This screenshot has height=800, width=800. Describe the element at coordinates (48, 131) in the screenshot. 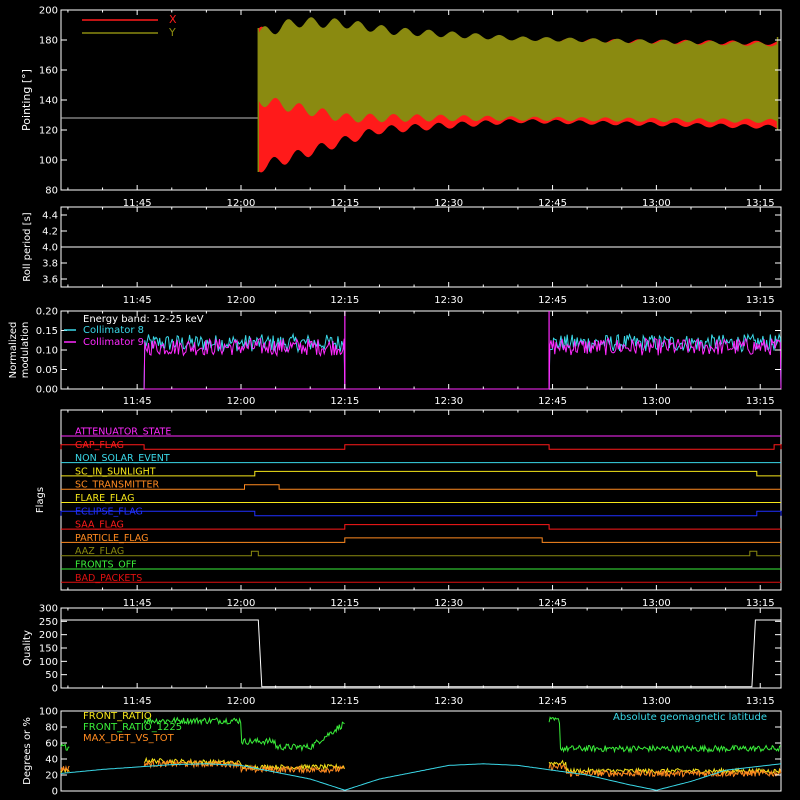

I see `y-tick-label: 120` at that location.